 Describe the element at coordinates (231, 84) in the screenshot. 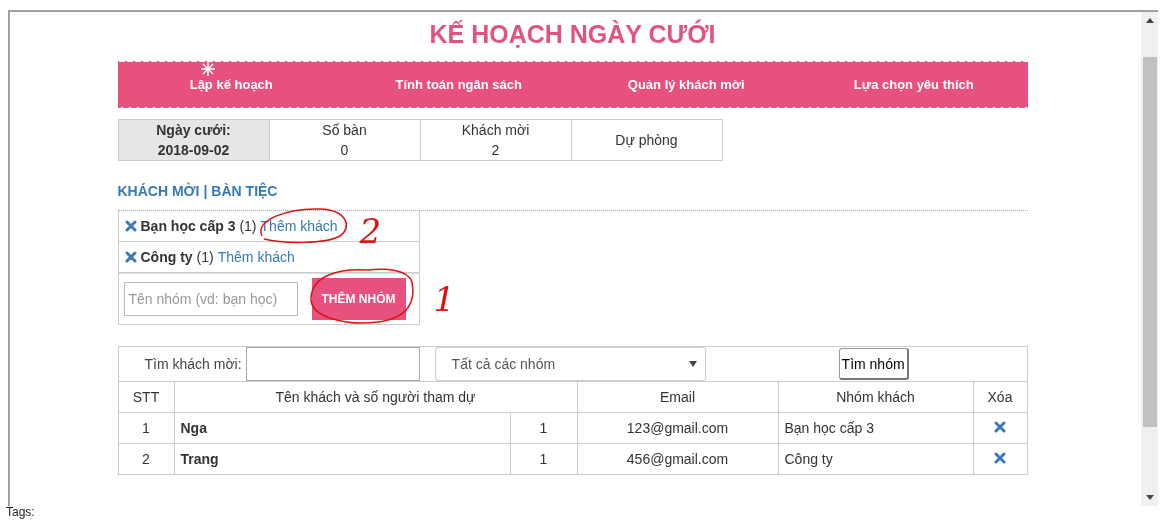

I see `nav-link: Lập kế hoạch` at that location.